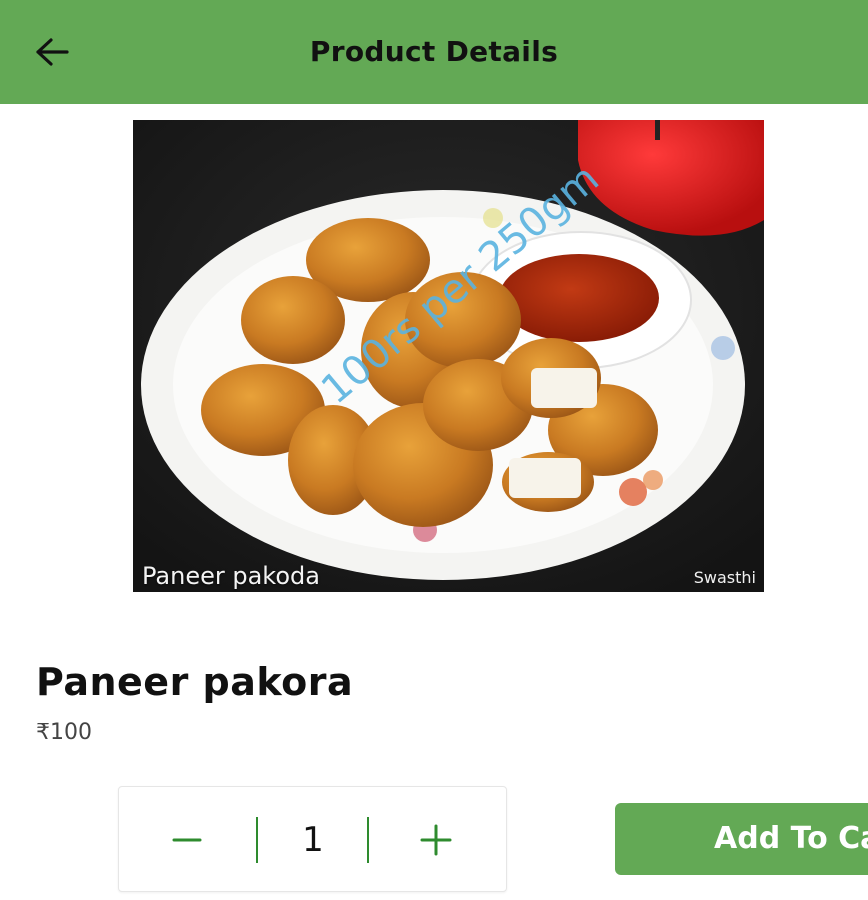  I want to click on image-caption: Paneer pakoda, so click(231, 576).